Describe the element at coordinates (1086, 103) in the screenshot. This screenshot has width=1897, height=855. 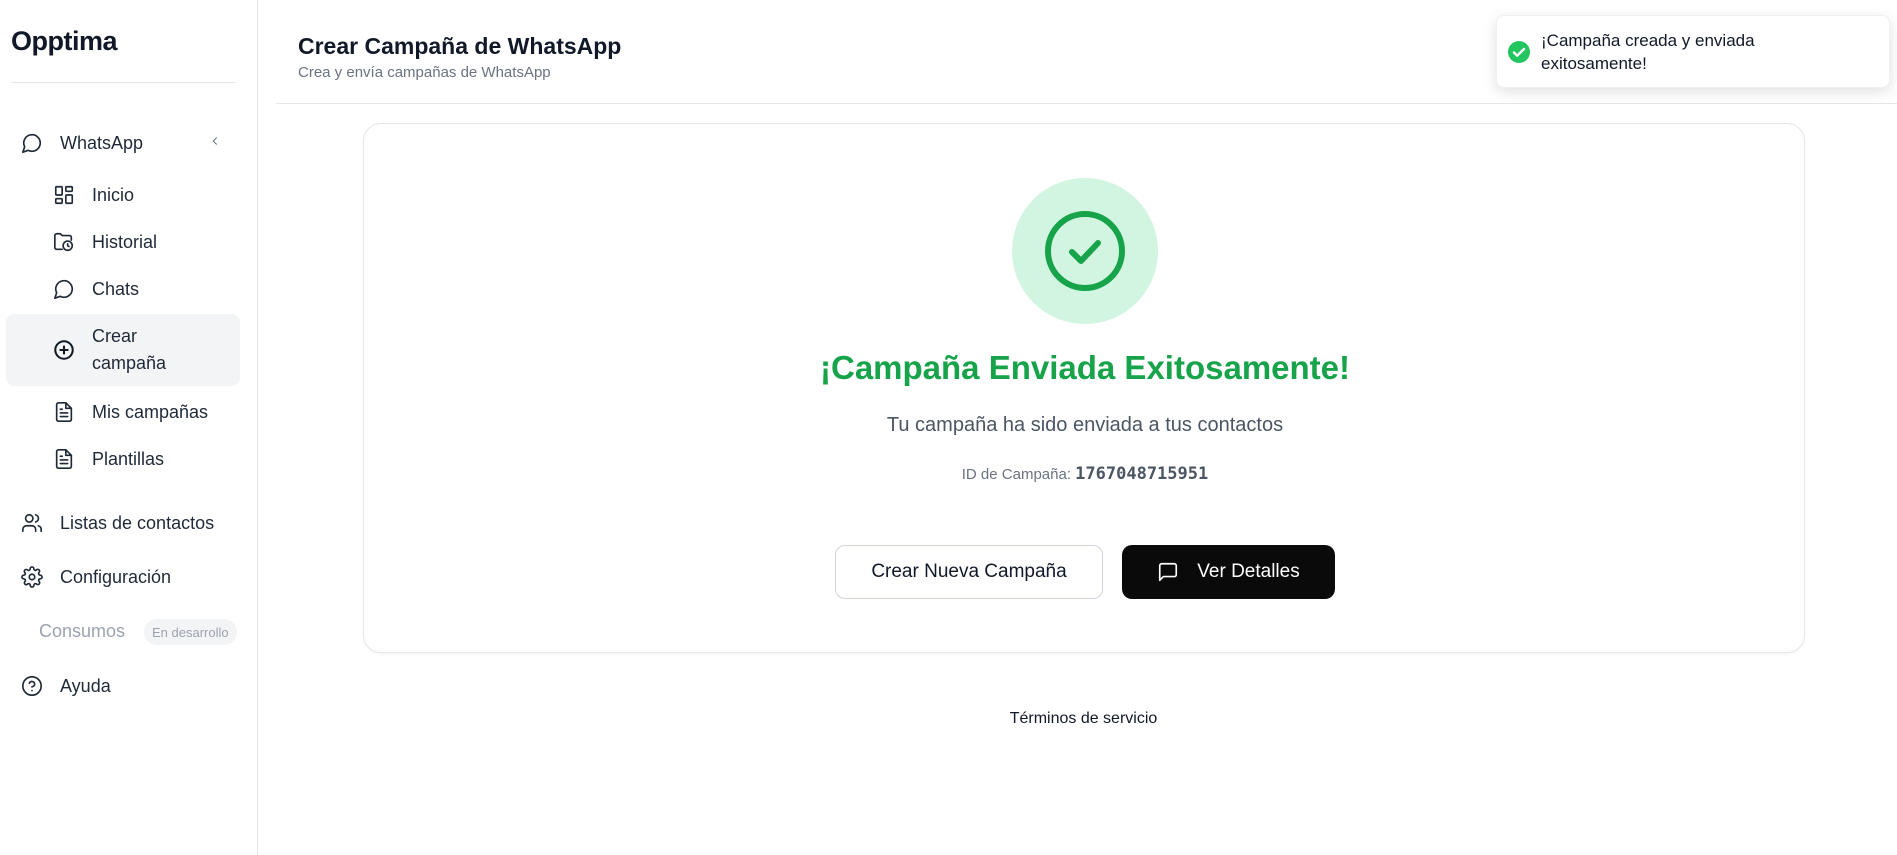
I see `header-divider` at that location.